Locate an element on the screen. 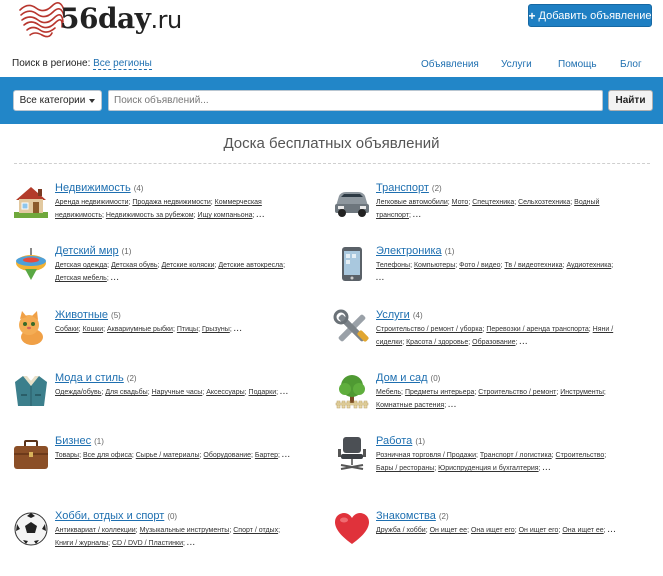 Image resolution: width=663 pixels, height=576 pixels. nav-services: Услуги is located at coordinates (516, 64).